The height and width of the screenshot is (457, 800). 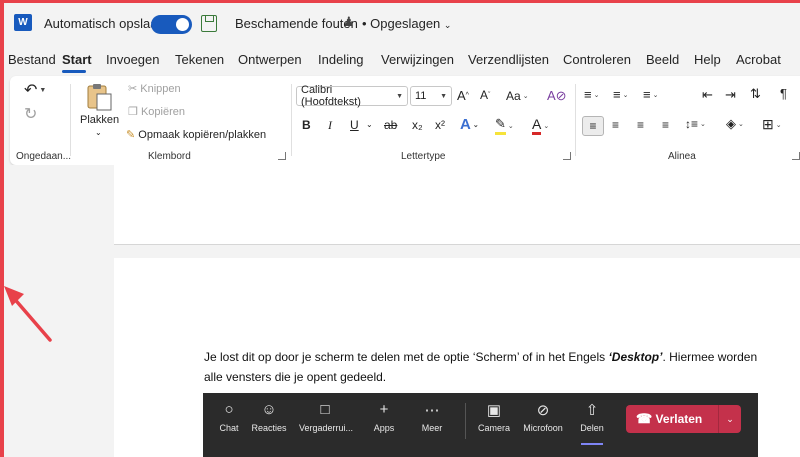 I want to click on leave-options-chevron-icon: ⌄, so click(x=729, y=419).